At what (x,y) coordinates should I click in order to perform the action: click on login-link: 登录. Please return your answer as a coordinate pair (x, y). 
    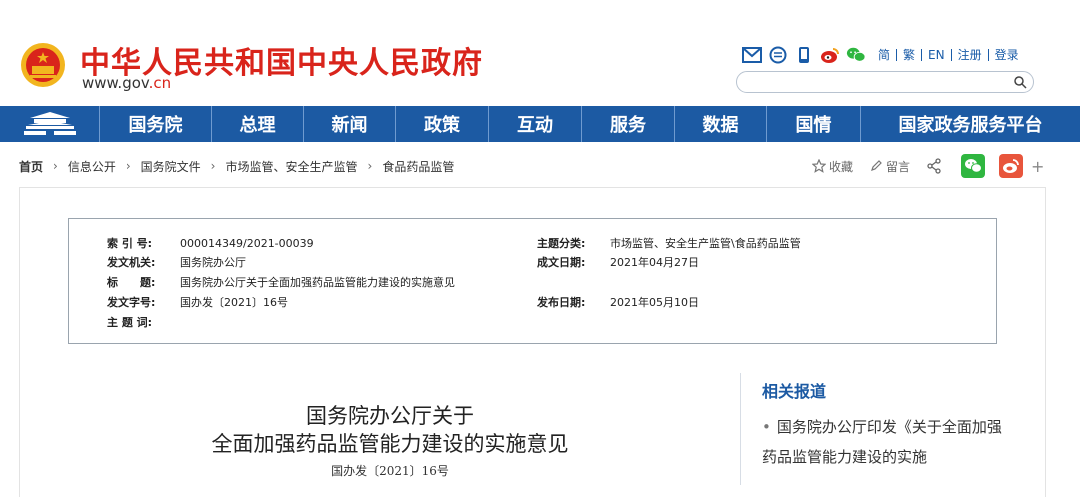
    Looking at the image, I should click on (1007, 55).